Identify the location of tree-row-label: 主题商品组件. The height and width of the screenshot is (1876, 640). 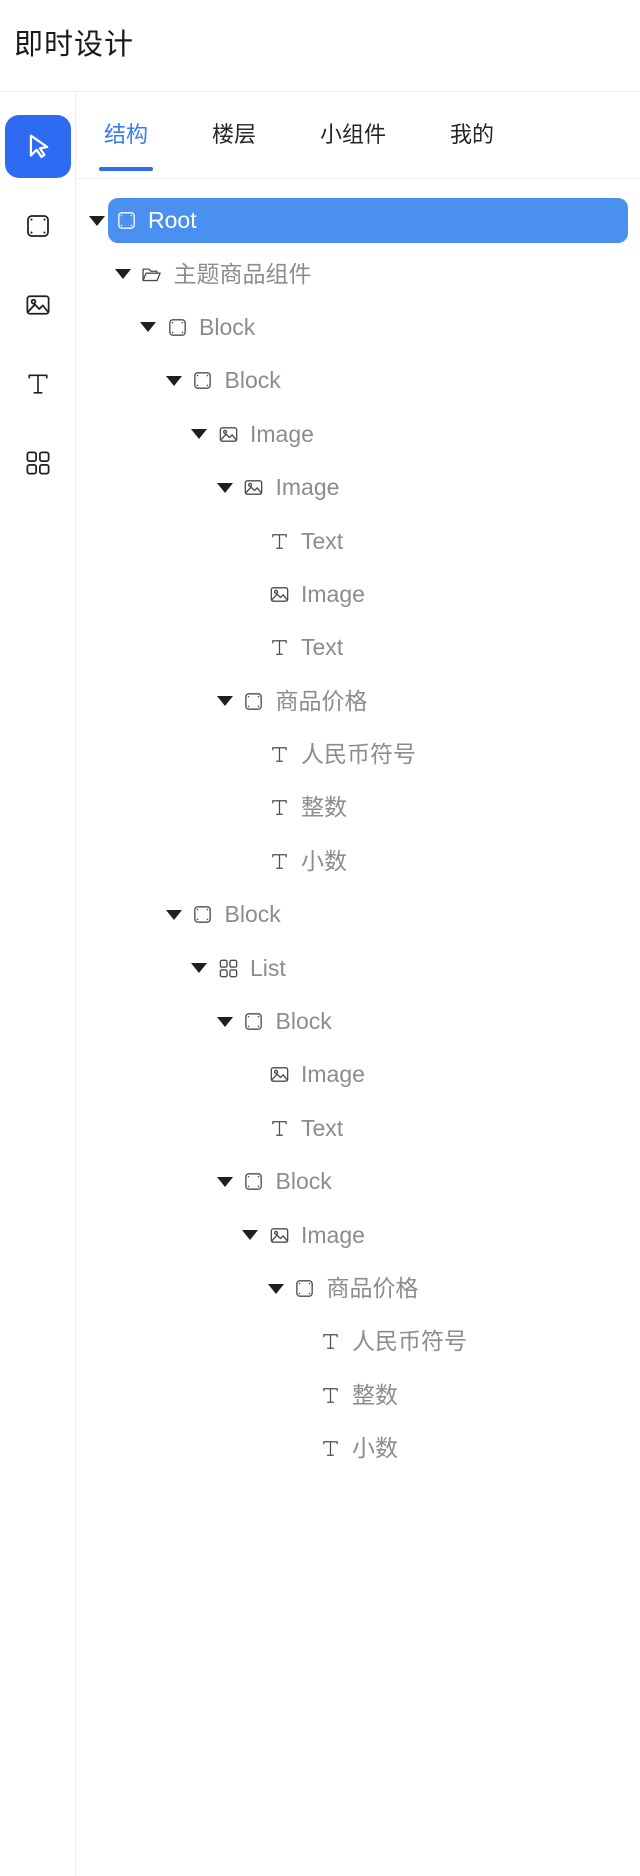
(242, 273).